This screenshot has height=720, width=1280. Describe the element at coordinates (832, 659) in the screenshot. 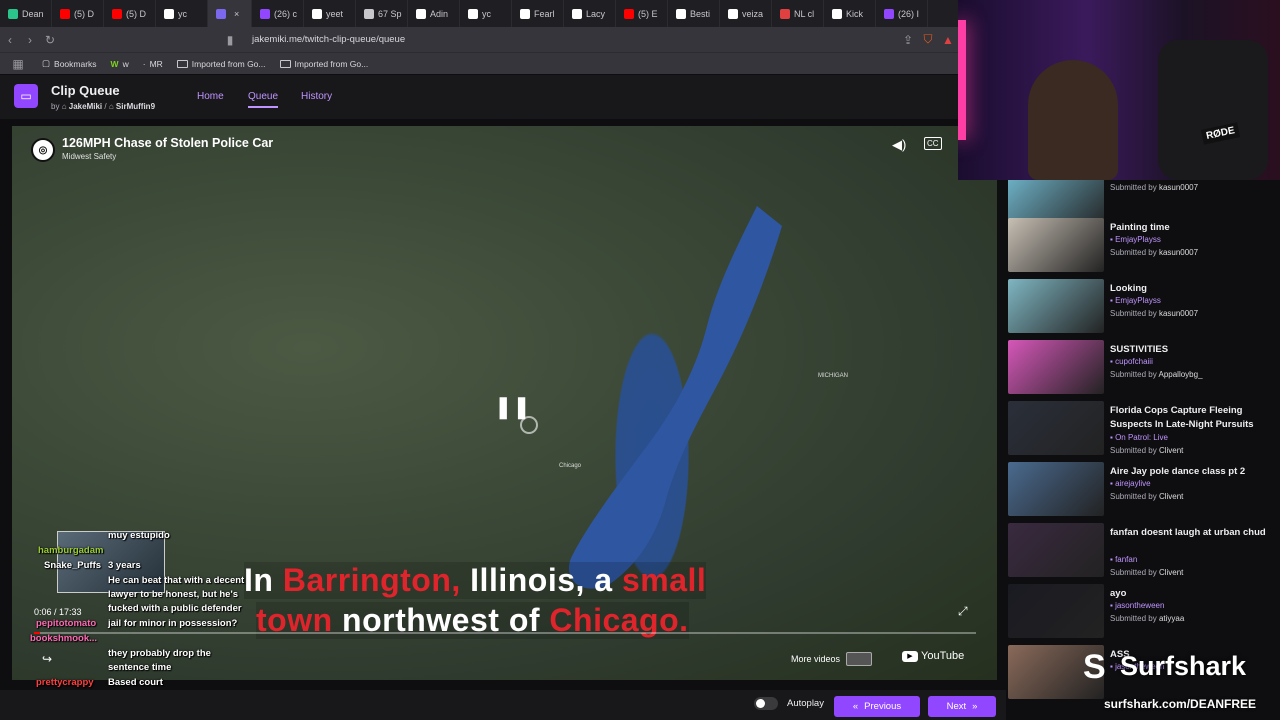

I see `more-videos-button: More videos` at that location.